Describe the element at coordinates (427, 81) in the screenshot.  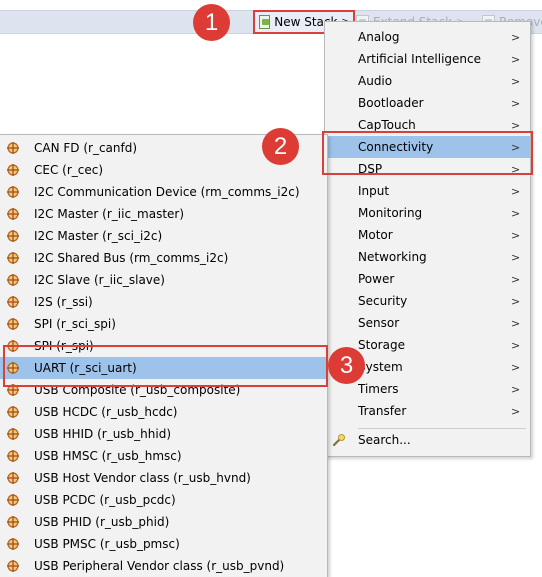
I see `category-item-audio: Audio >` at that location.